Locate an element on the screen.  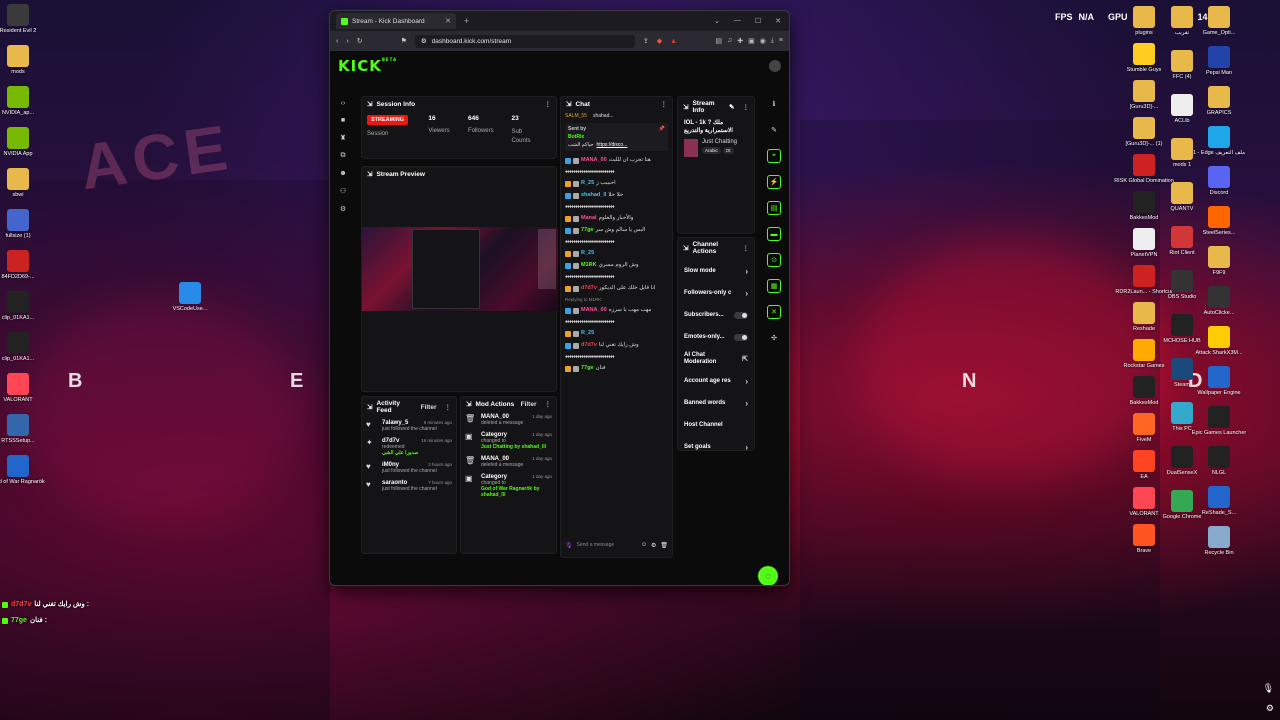
minimize-icon: — is located at coordinates (737, 21).